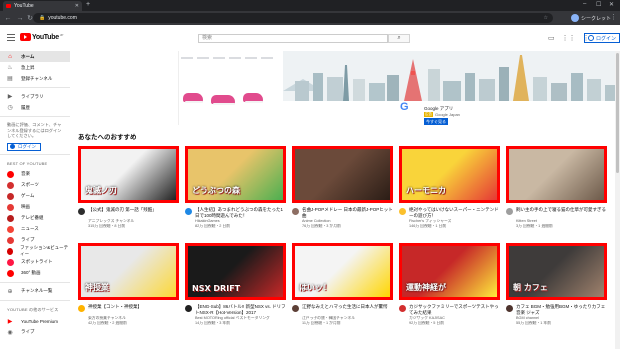 The height and width of the screenshot is (349, 620). Describe the element at coordinates (436, 121) in the screenshot. I see `ad-cta-button: 今すぐ見る` at that location.